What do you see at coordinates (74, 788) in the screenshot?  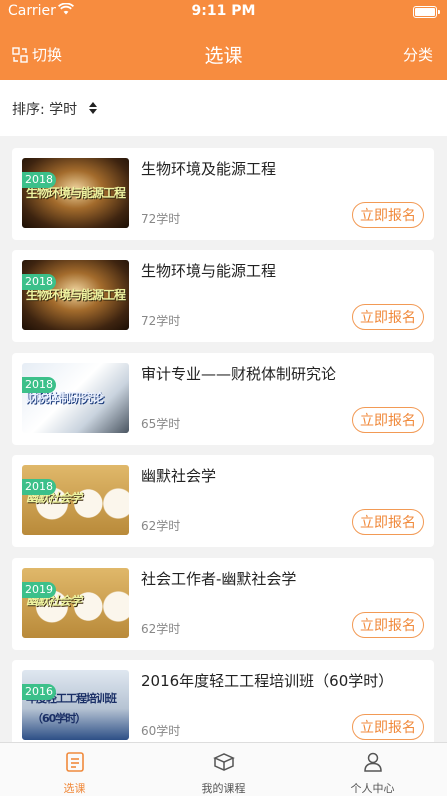 I see `tab-label: 选课` at bounding box center [74, 788].